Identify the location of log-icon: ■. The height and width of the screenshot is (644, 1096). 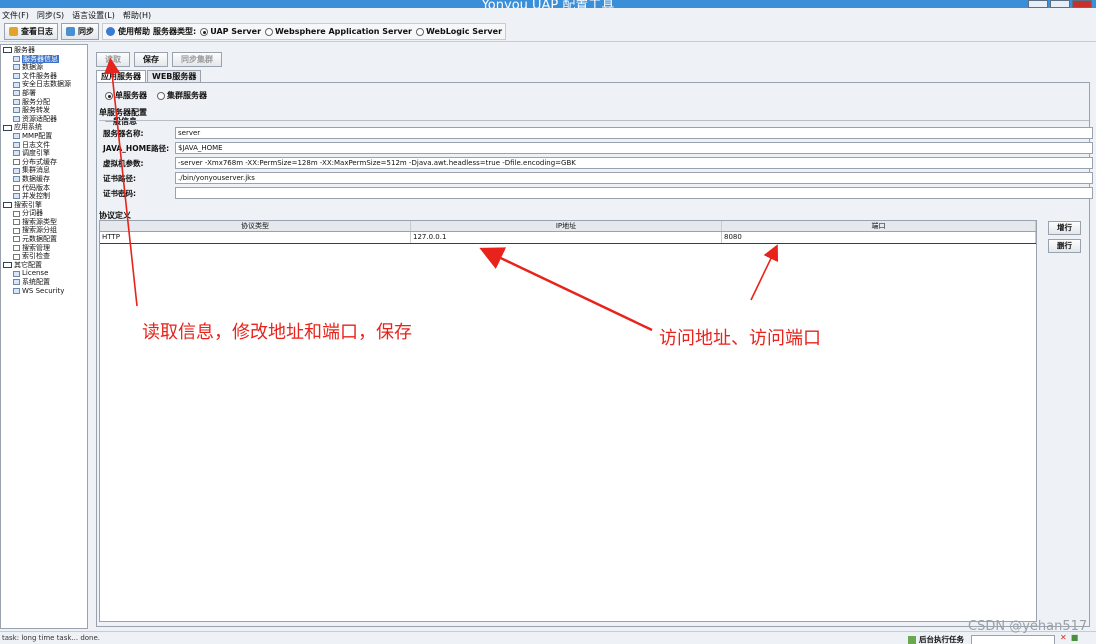
(1075, 637).